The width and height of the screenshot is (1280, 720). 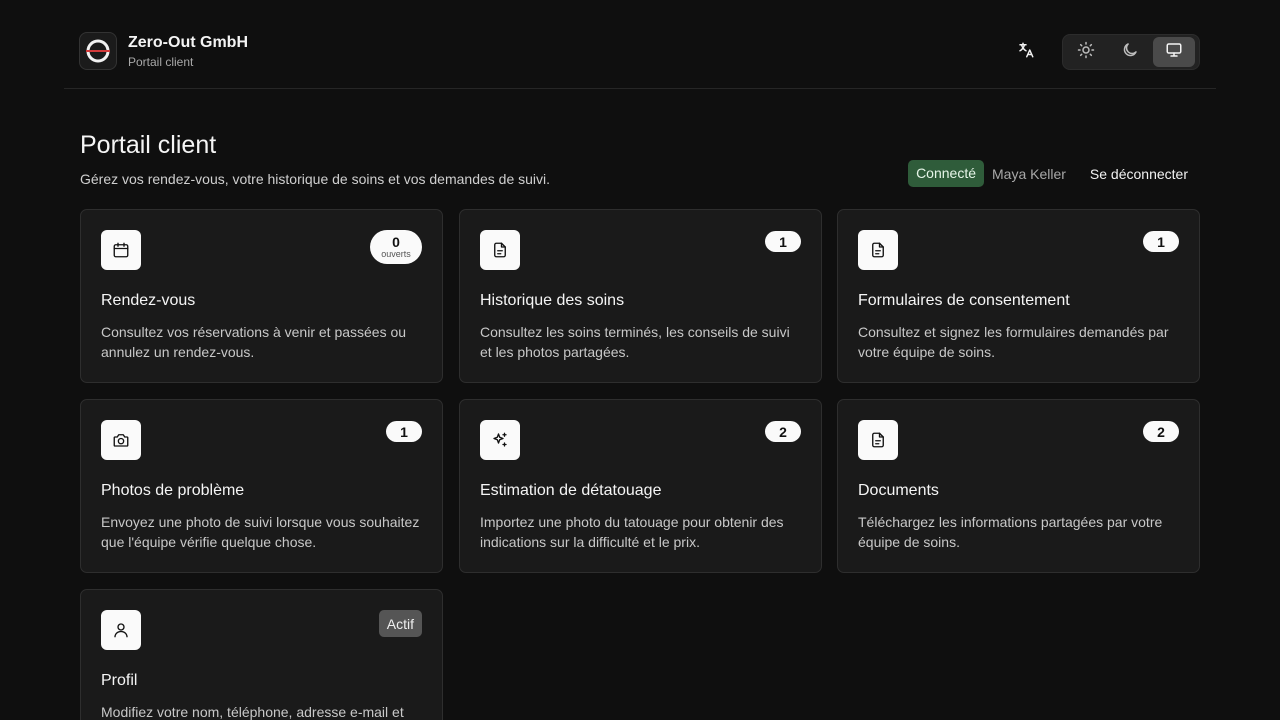 I want to click on open-count-badge: 0 ouverts, so click(x=396, y=247).